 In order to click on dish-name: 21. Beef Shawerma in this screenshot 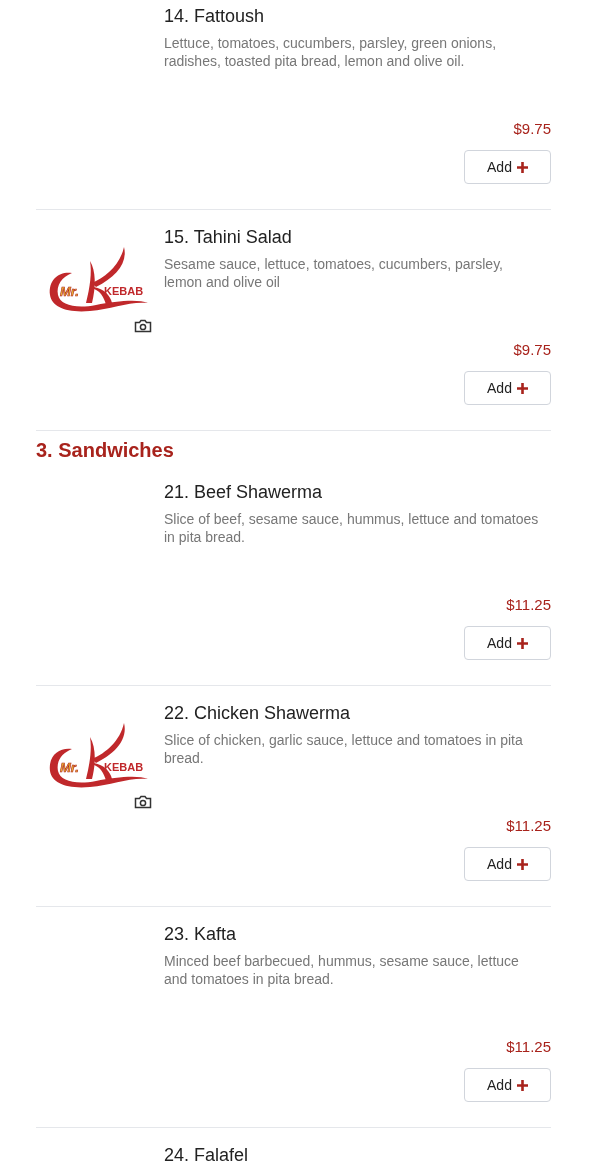, I will do `click(244, 492)`.